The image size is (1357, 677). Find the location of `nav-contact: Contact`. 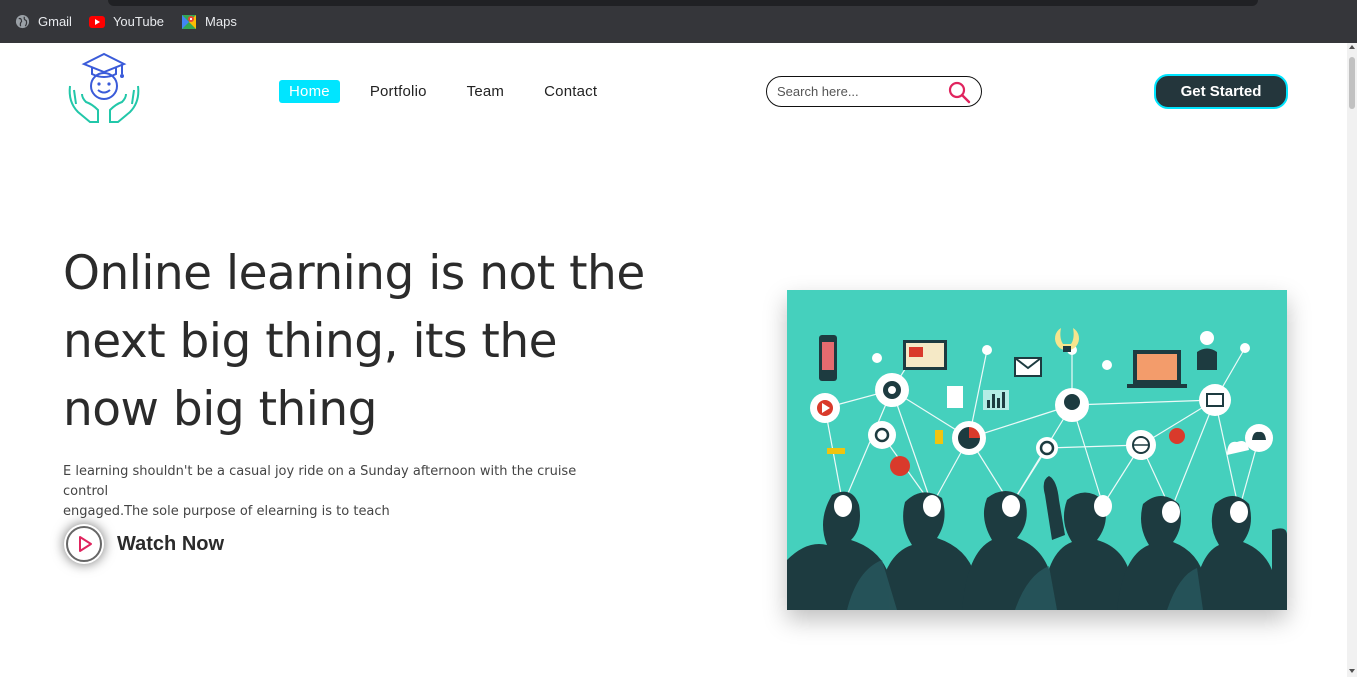

nav-contact: Contact is located at coordinates (570, 91).